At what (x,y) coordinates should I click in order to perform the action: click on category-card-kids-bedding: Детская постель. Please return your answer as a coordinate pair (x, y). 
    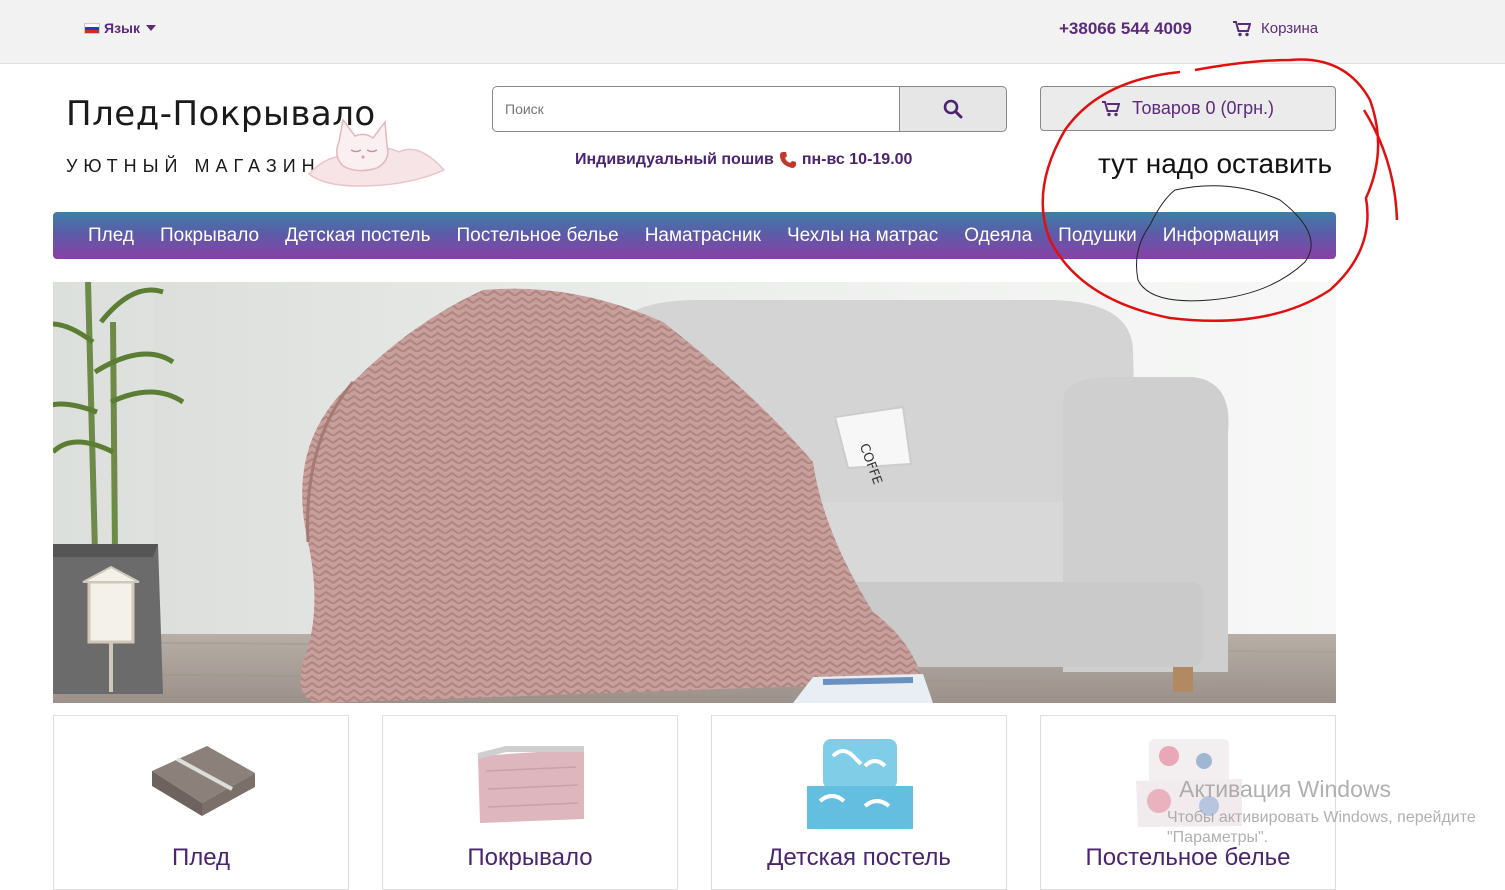
    Looking at the image, I should click on (859, 802).